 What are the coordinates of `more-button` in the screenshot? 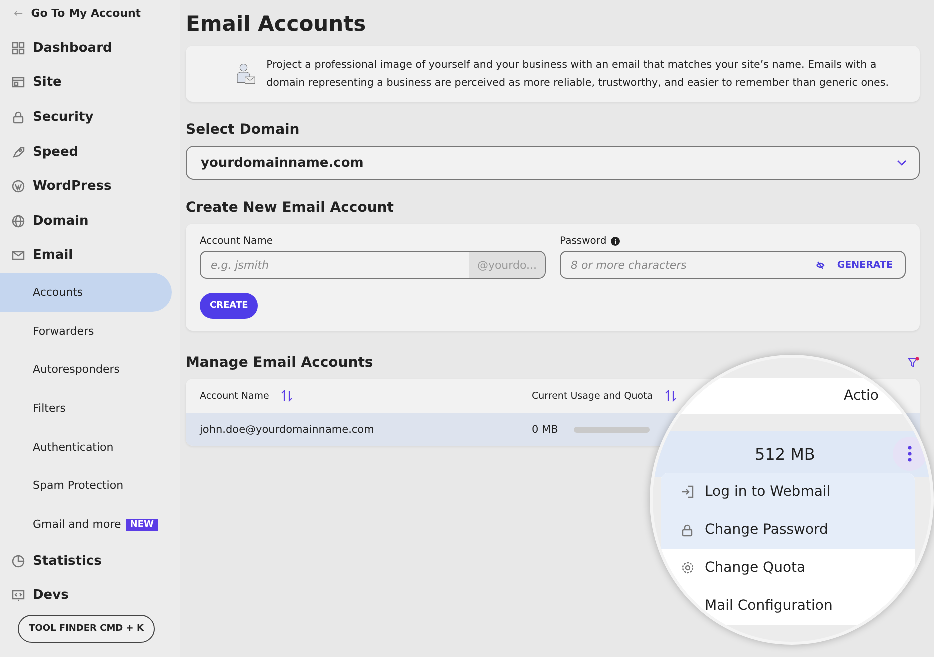 It's located at (910, 454).